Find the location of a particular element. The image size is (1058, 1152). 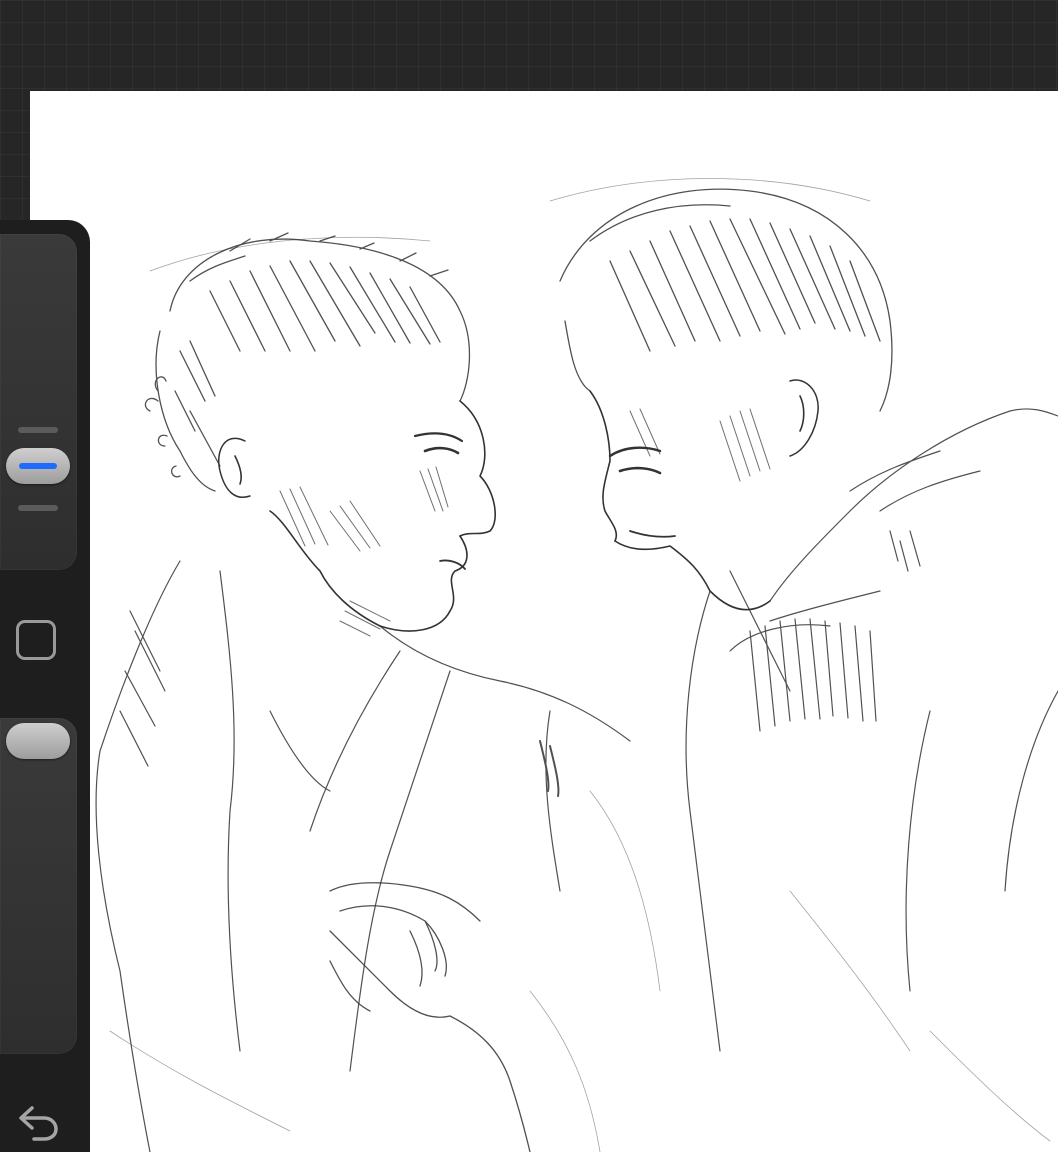

brush-size-thumb is located at coordinates (38, 466).